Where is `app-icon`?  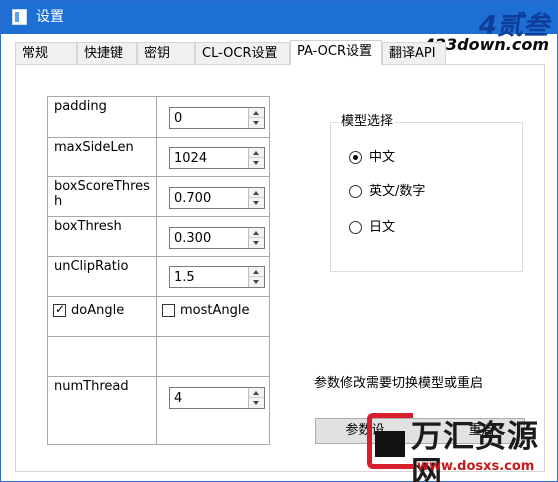 app-icon is located at coordinates (19, 17).